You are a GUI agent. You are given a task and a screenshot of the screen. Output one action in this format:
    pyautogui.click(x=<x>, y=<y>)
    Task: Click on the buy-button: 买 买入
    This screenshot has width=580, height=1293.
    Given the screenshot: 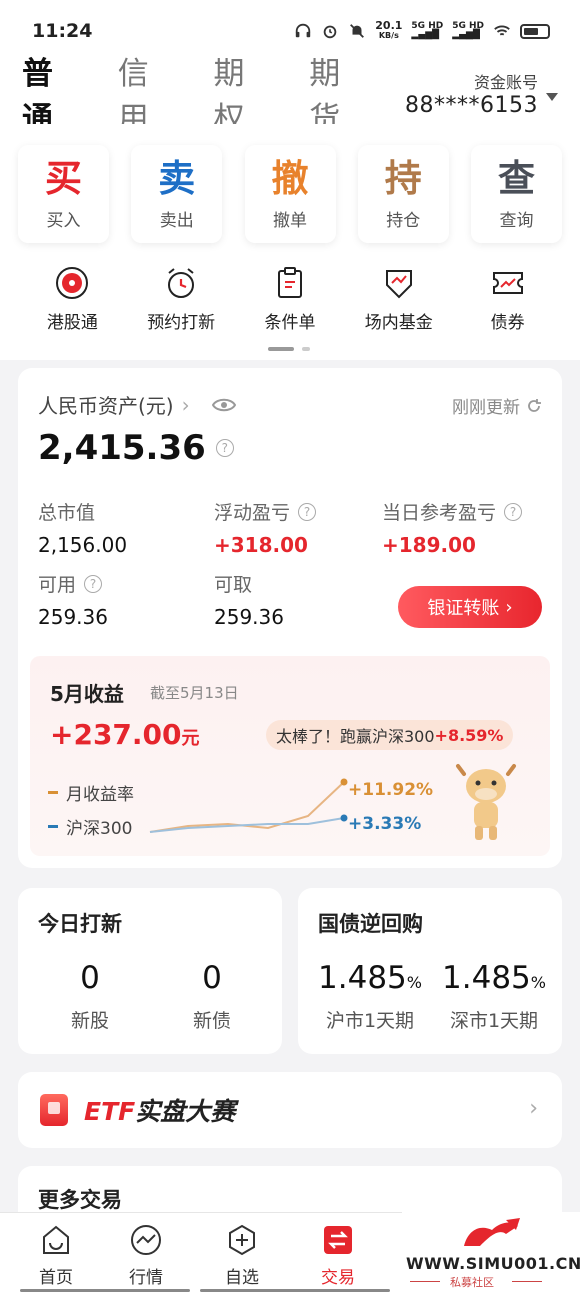 What is the action you would take?
    pyautogui.click(x=63, y=194)
    